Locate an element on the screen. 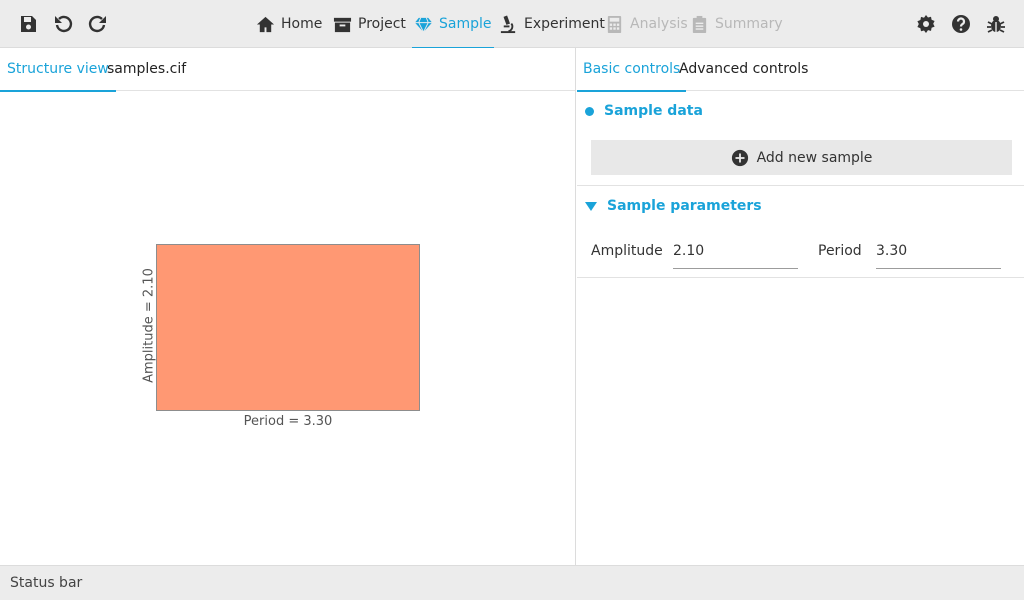  bug-icon is located at coordinates (996, 24).